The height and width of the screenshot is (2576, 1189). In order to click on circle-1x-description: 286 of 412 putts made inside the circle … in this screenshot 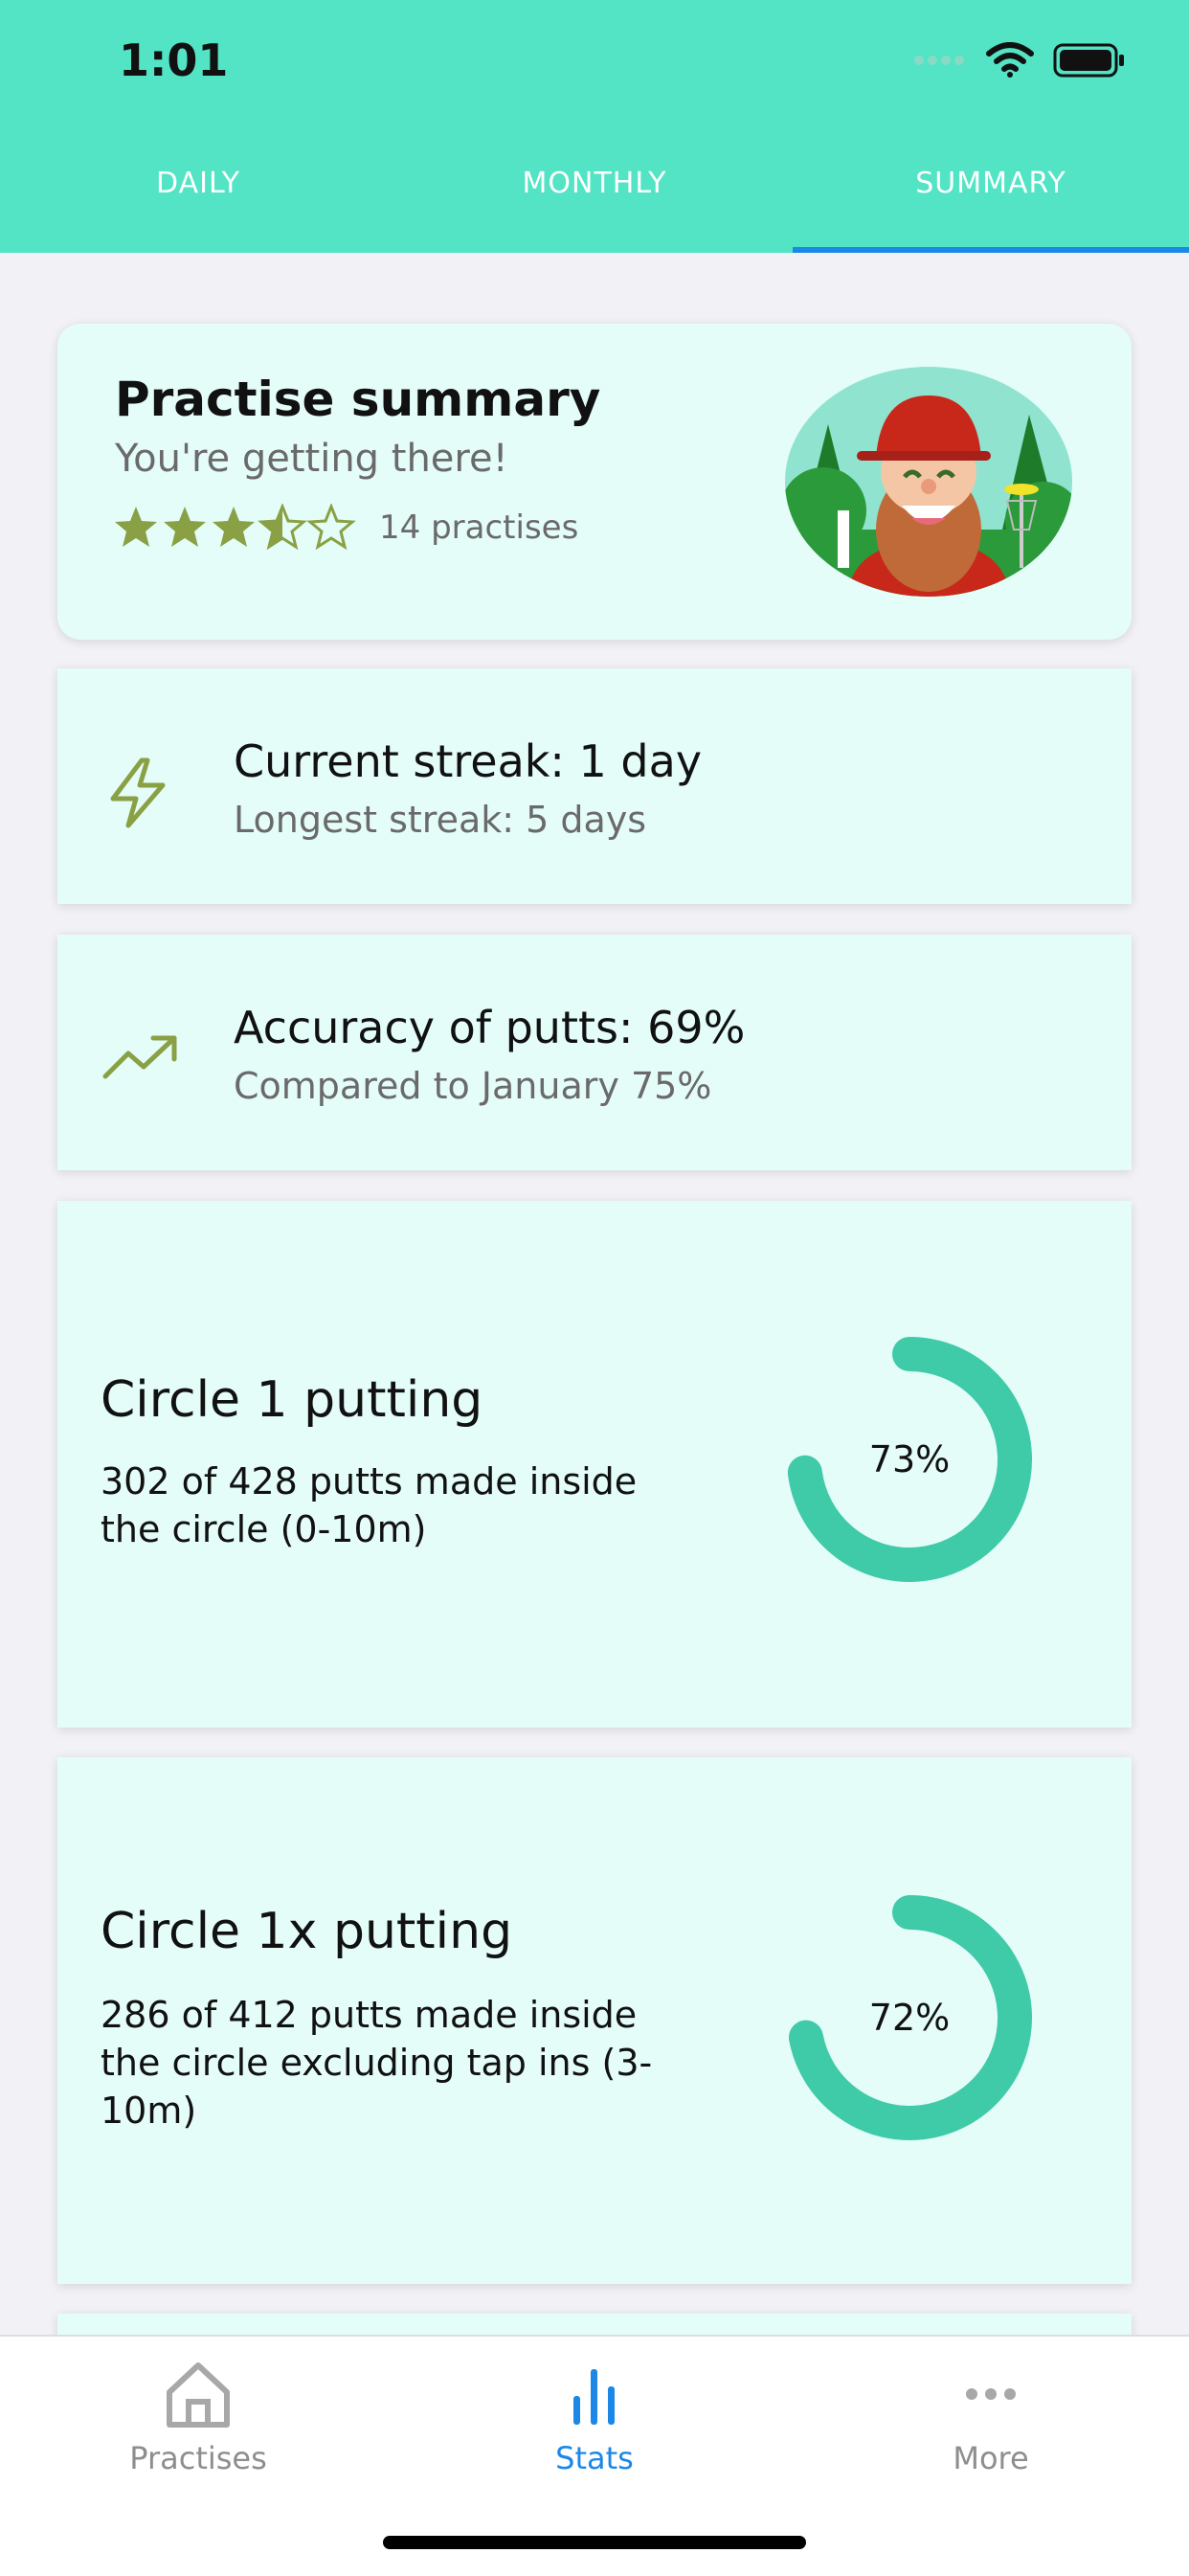, I will do `click(377, 2063)`.